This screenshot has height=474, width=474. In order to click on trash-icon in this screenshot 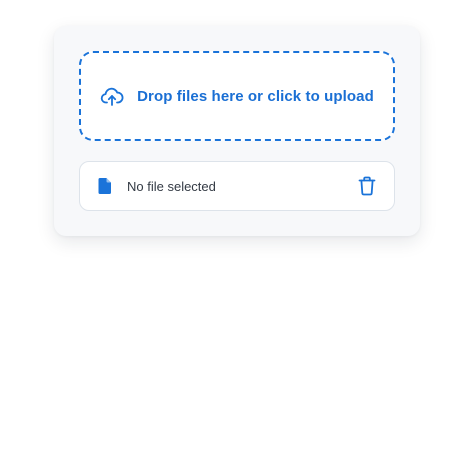, I will do `click(367, 186)`.